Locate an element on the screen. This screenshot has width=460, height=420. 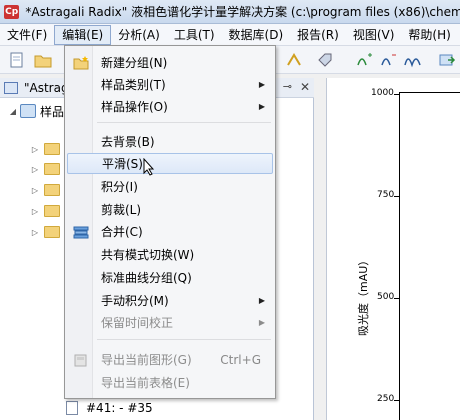
open-folder-icon is located at coordinates (43, 60).